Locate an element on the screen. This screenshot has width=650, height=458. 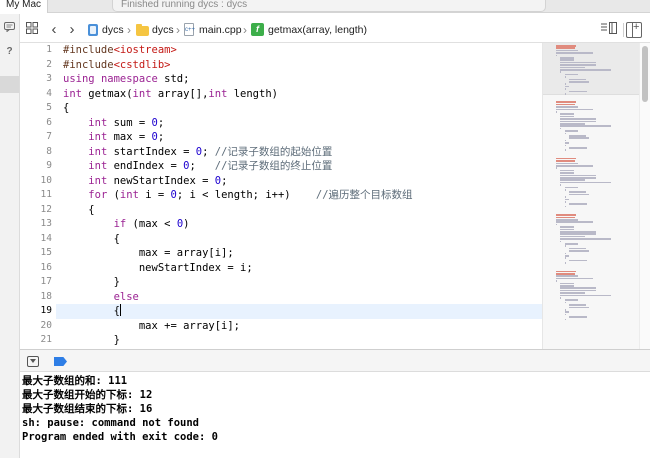
line-number: 17 is located at coordinates (46, 281).